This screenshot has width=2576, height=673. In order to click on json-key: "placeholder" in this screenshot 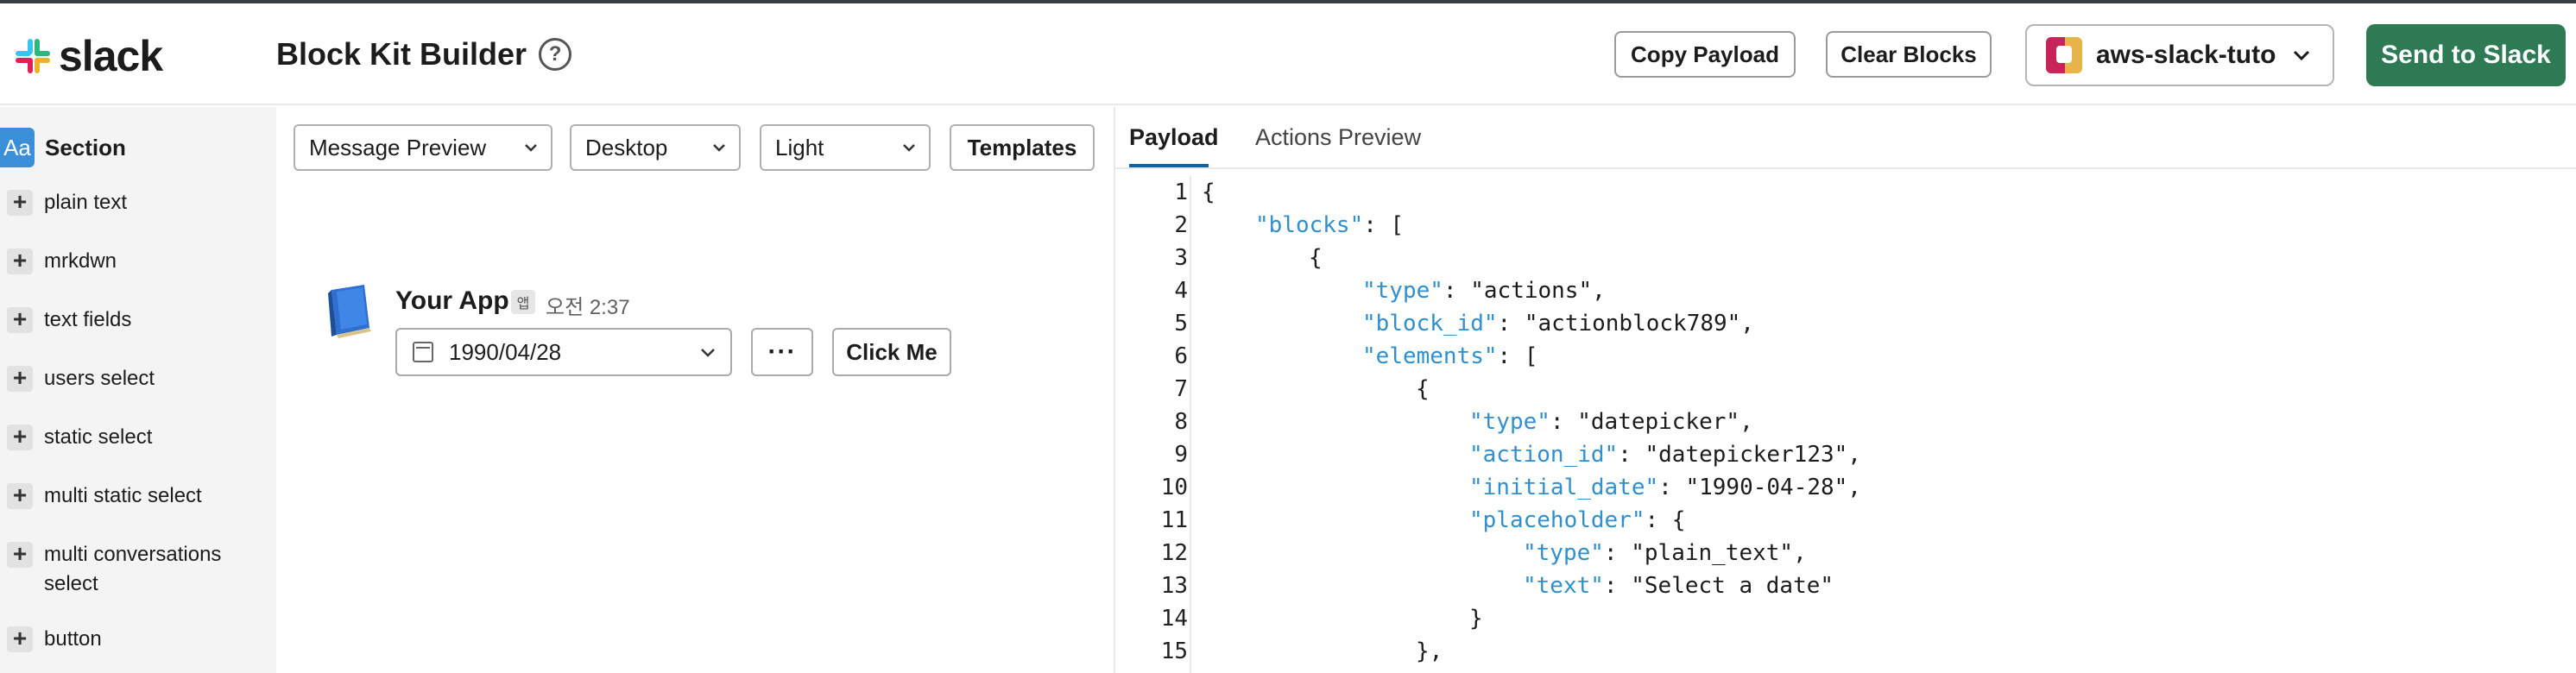, I will do `click(1557, 520)`.